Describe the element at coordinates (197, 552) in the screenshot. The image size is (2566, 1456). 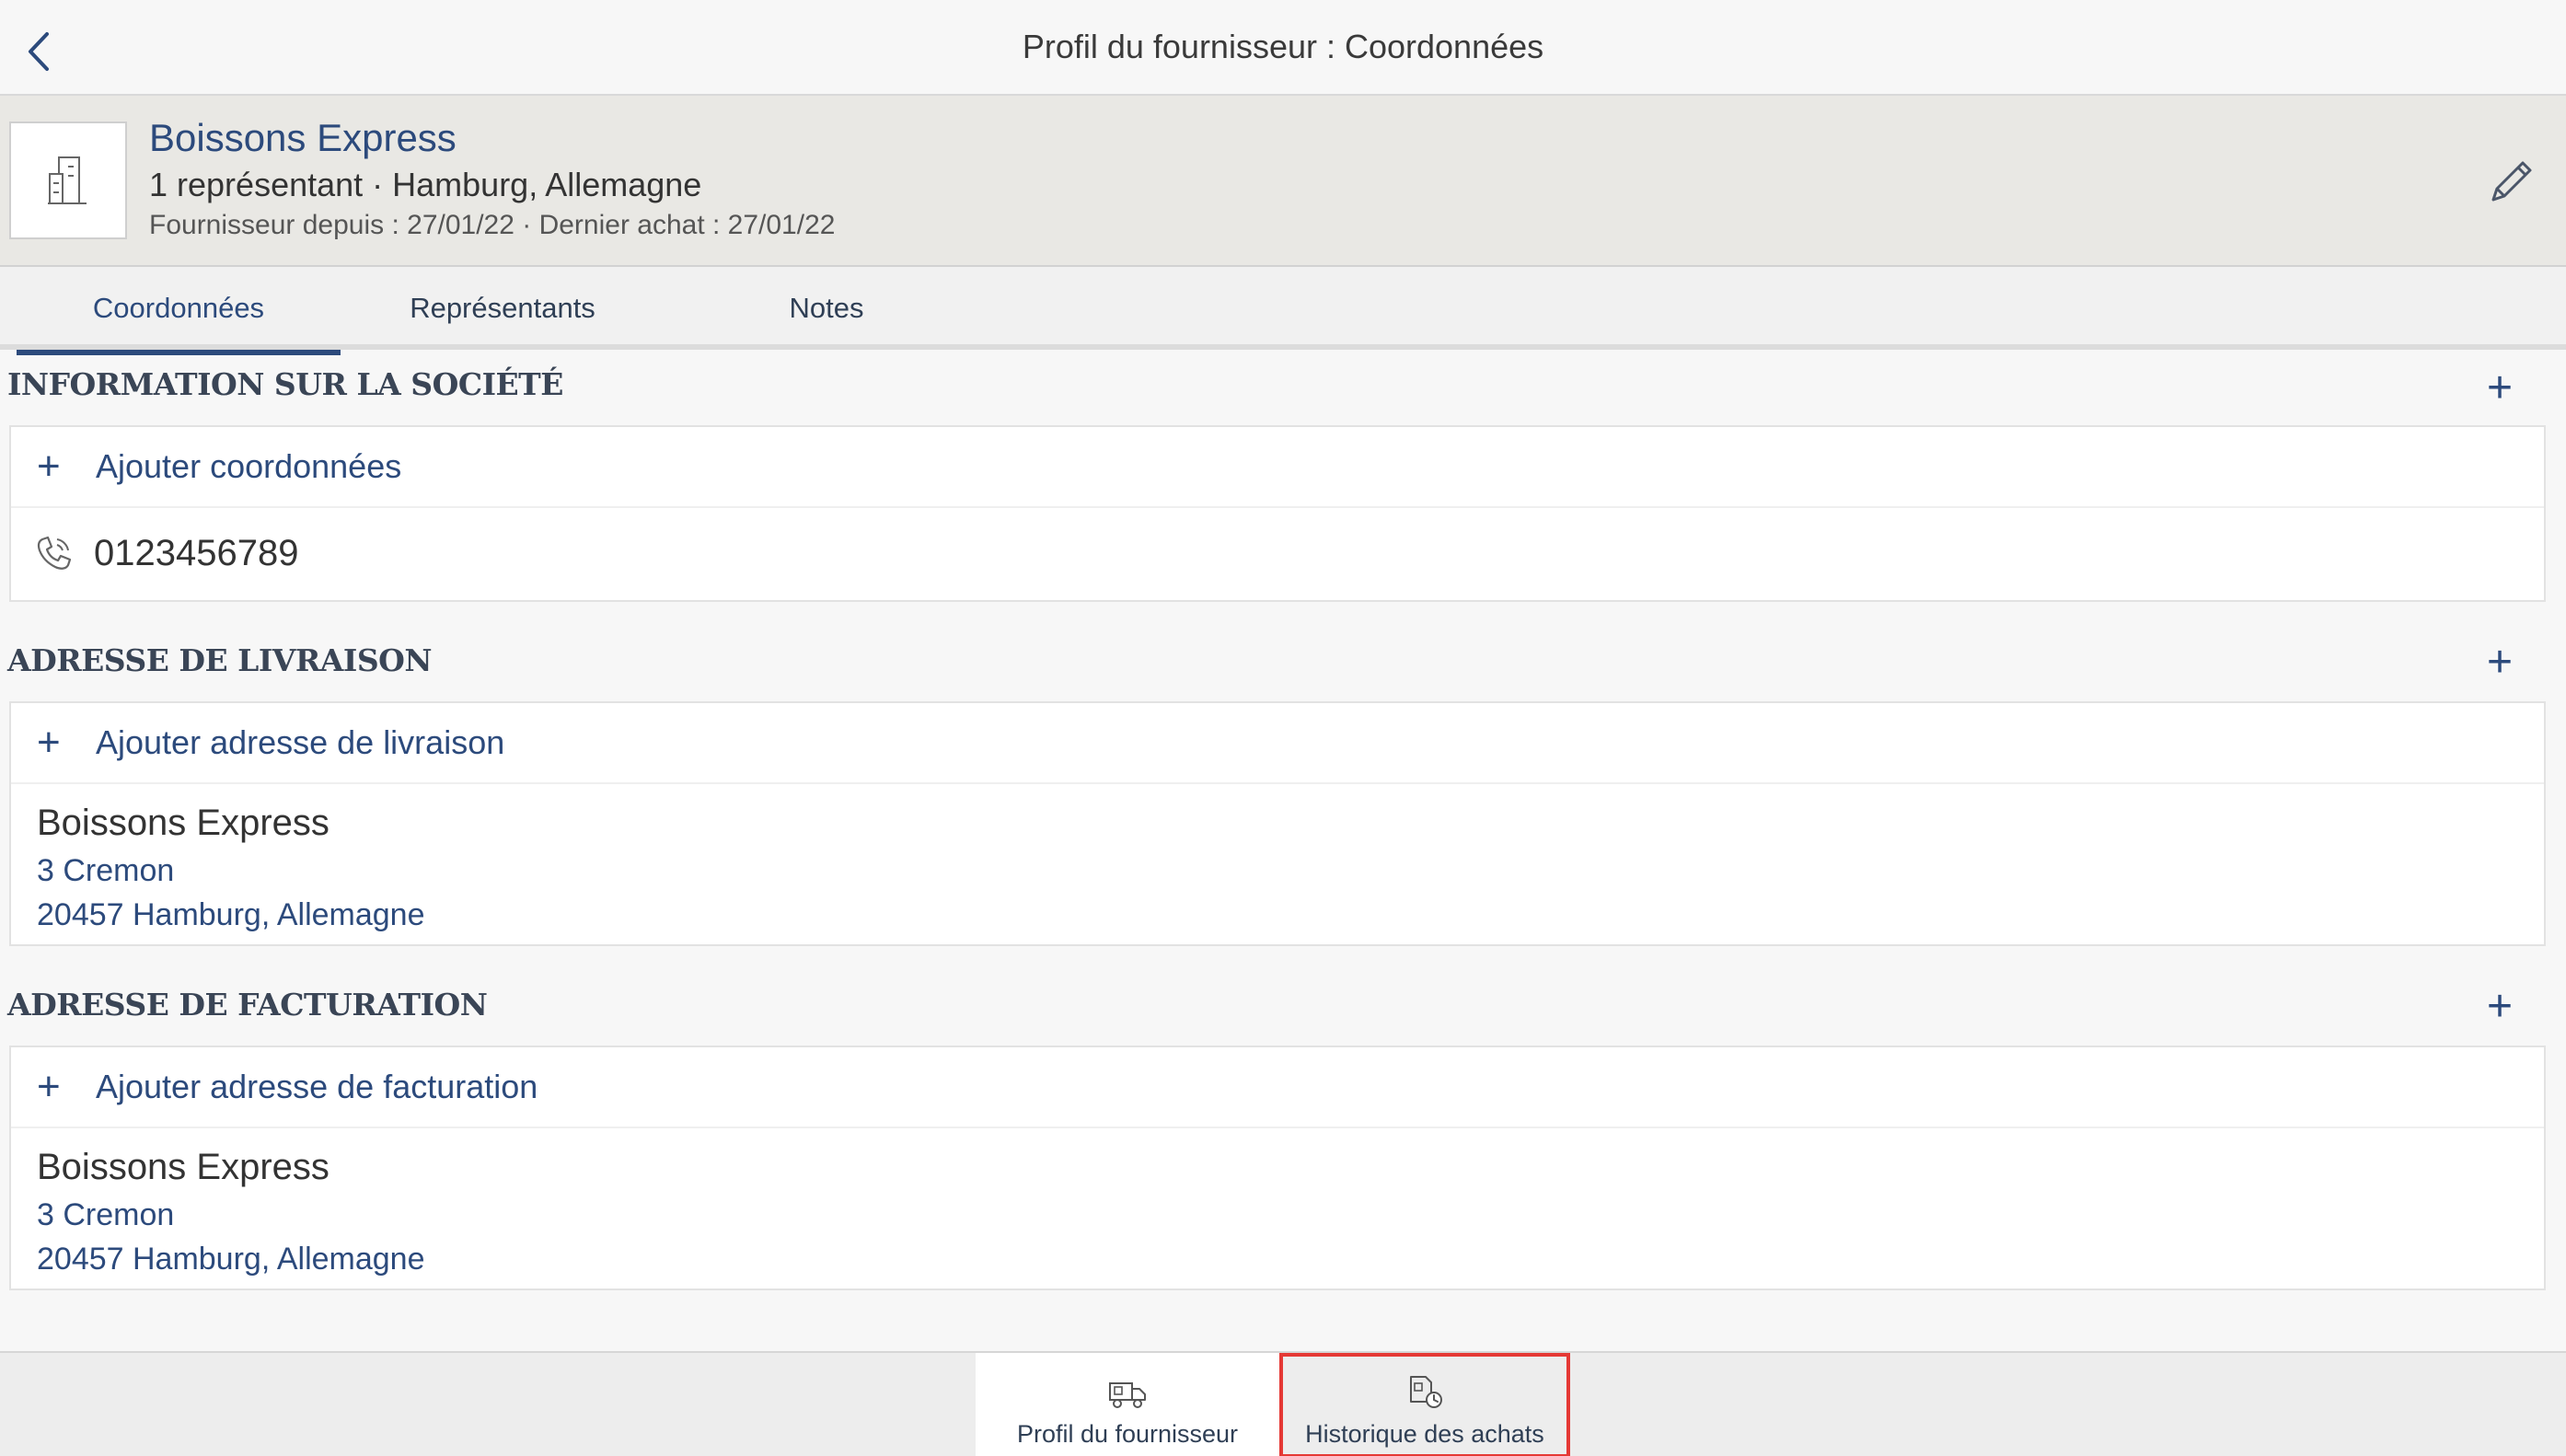
I see `phone-number: 0123456789` at that location.